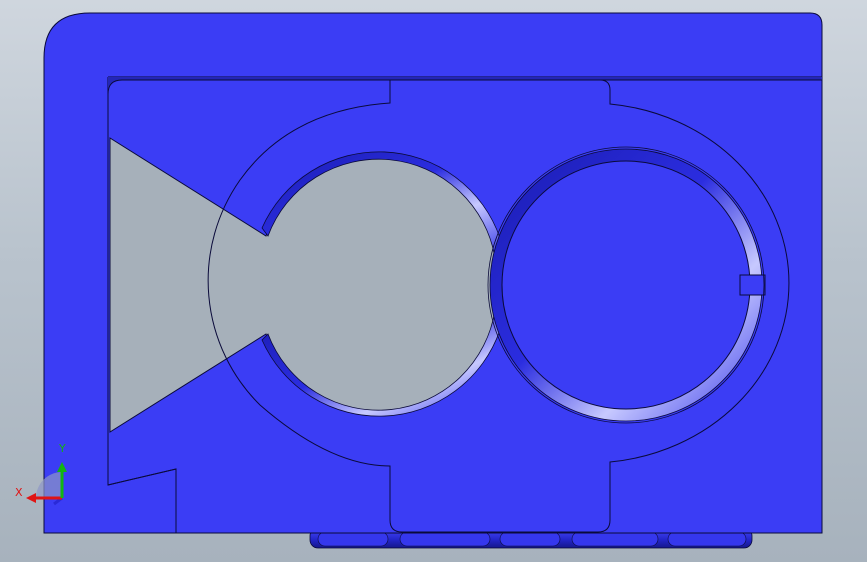  I want to click on axis-x-head-icon, so click(31, 498).